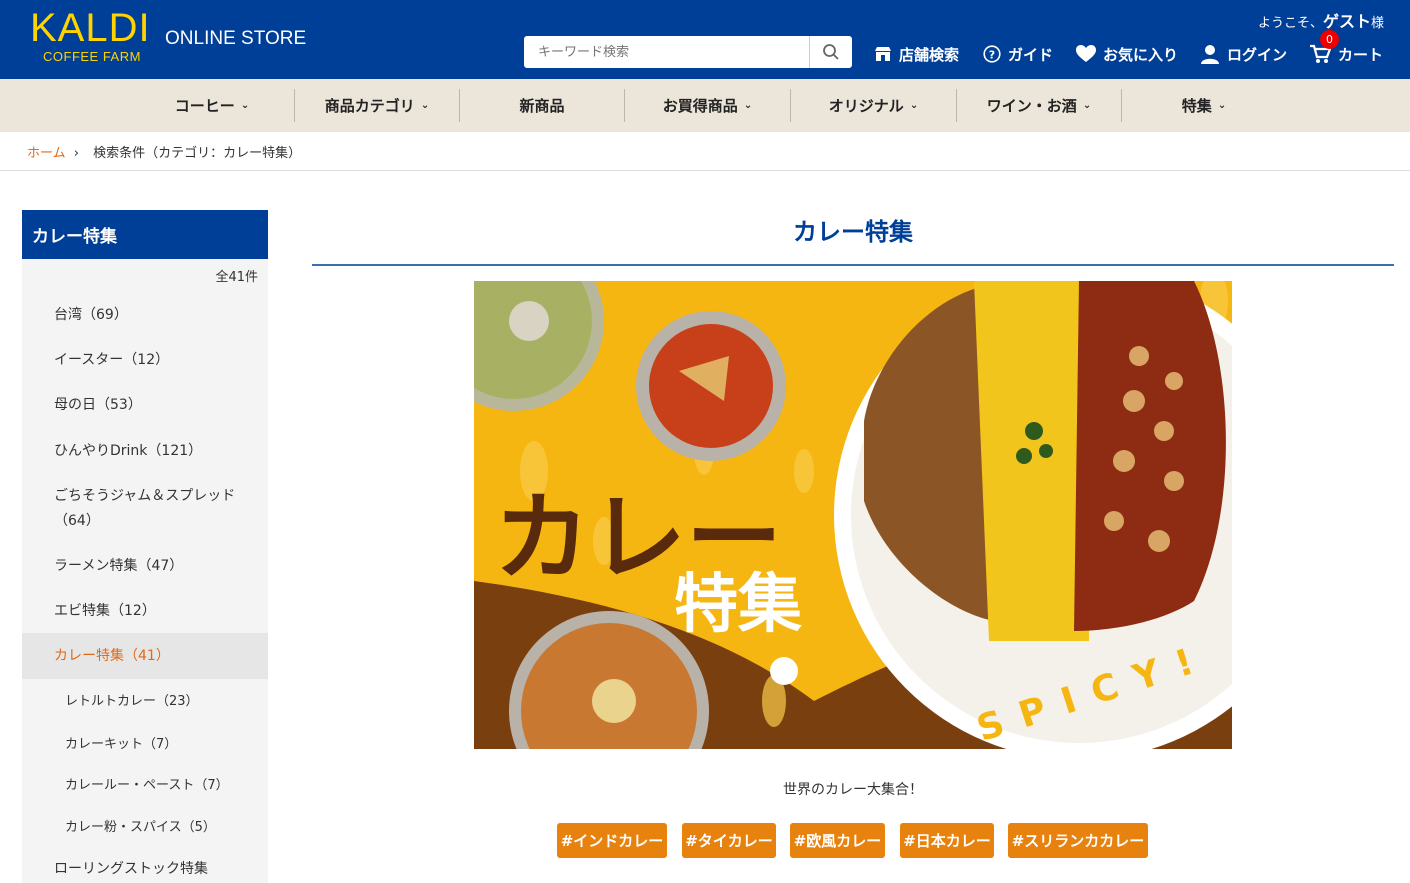 This screenshot has height=883, width=1410. I want to click on question-icon: ?, so click(992, 54).